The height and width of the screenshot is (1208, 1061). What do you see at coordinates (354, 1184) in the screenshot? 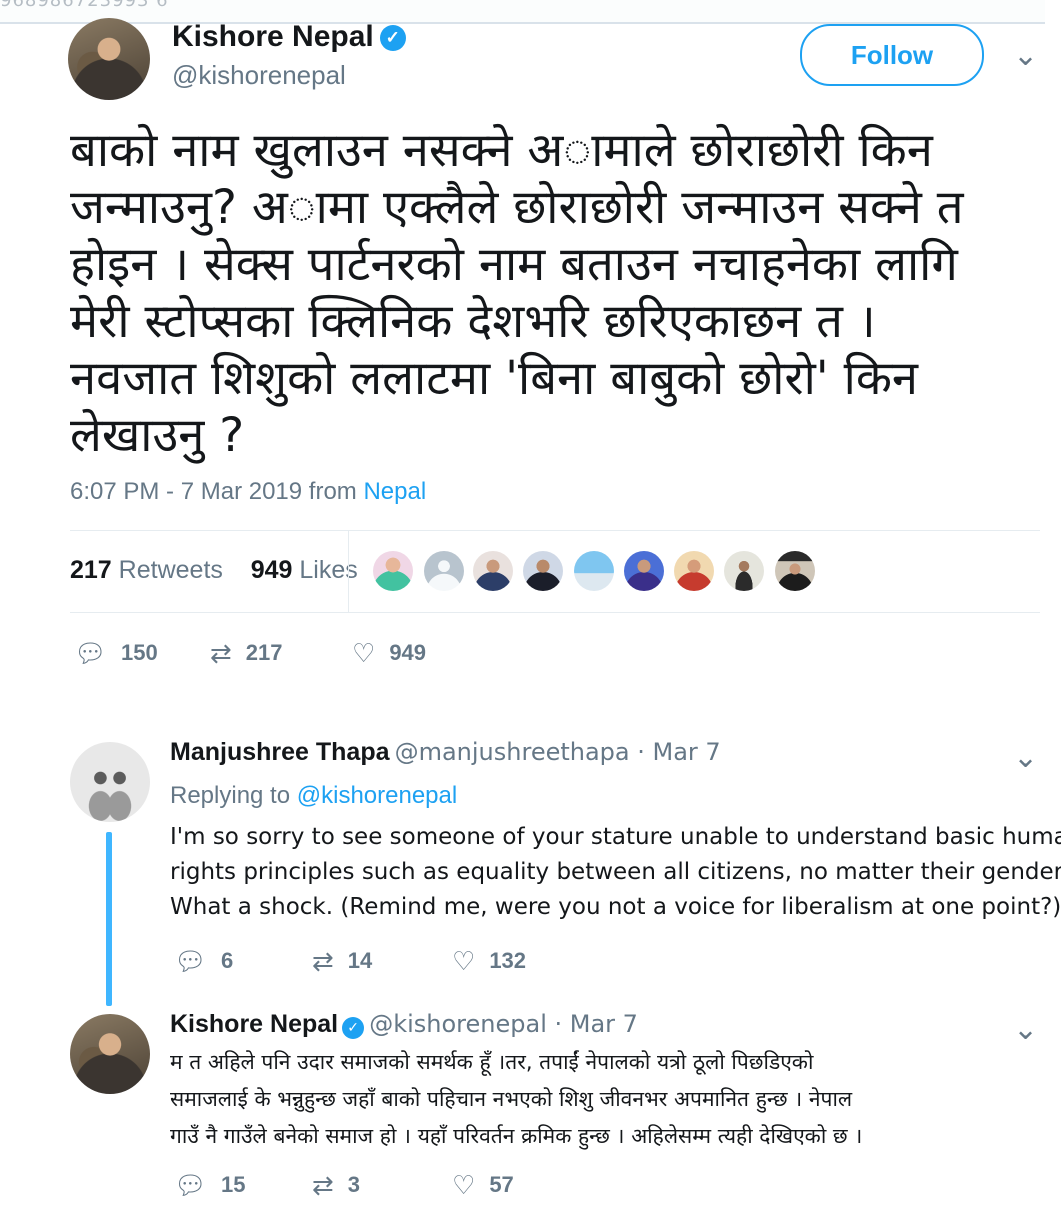
I see `retweet-count: 3` at bounding box center [354, 1184].